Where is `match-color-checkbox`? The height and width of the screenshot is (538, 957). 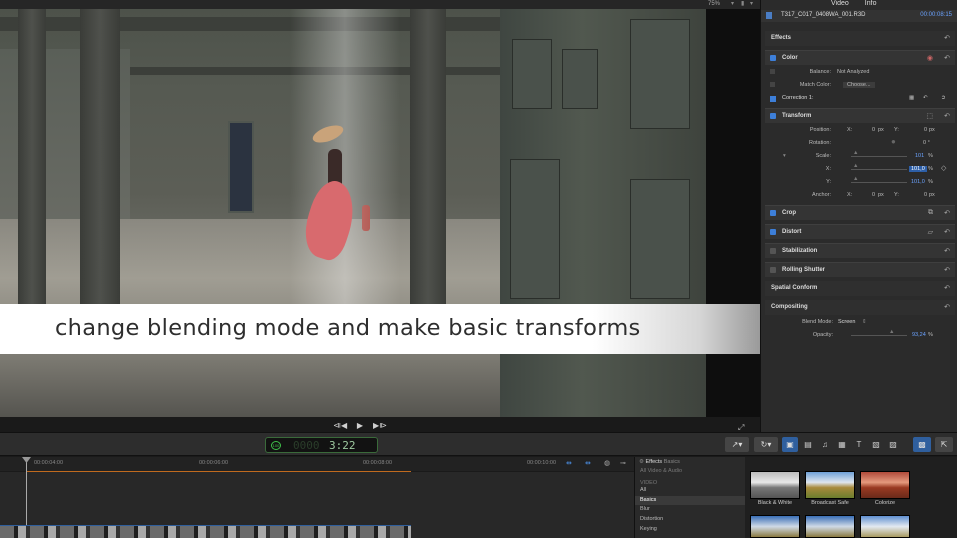
match-color-checkbox is located at coordinates (772, 84).